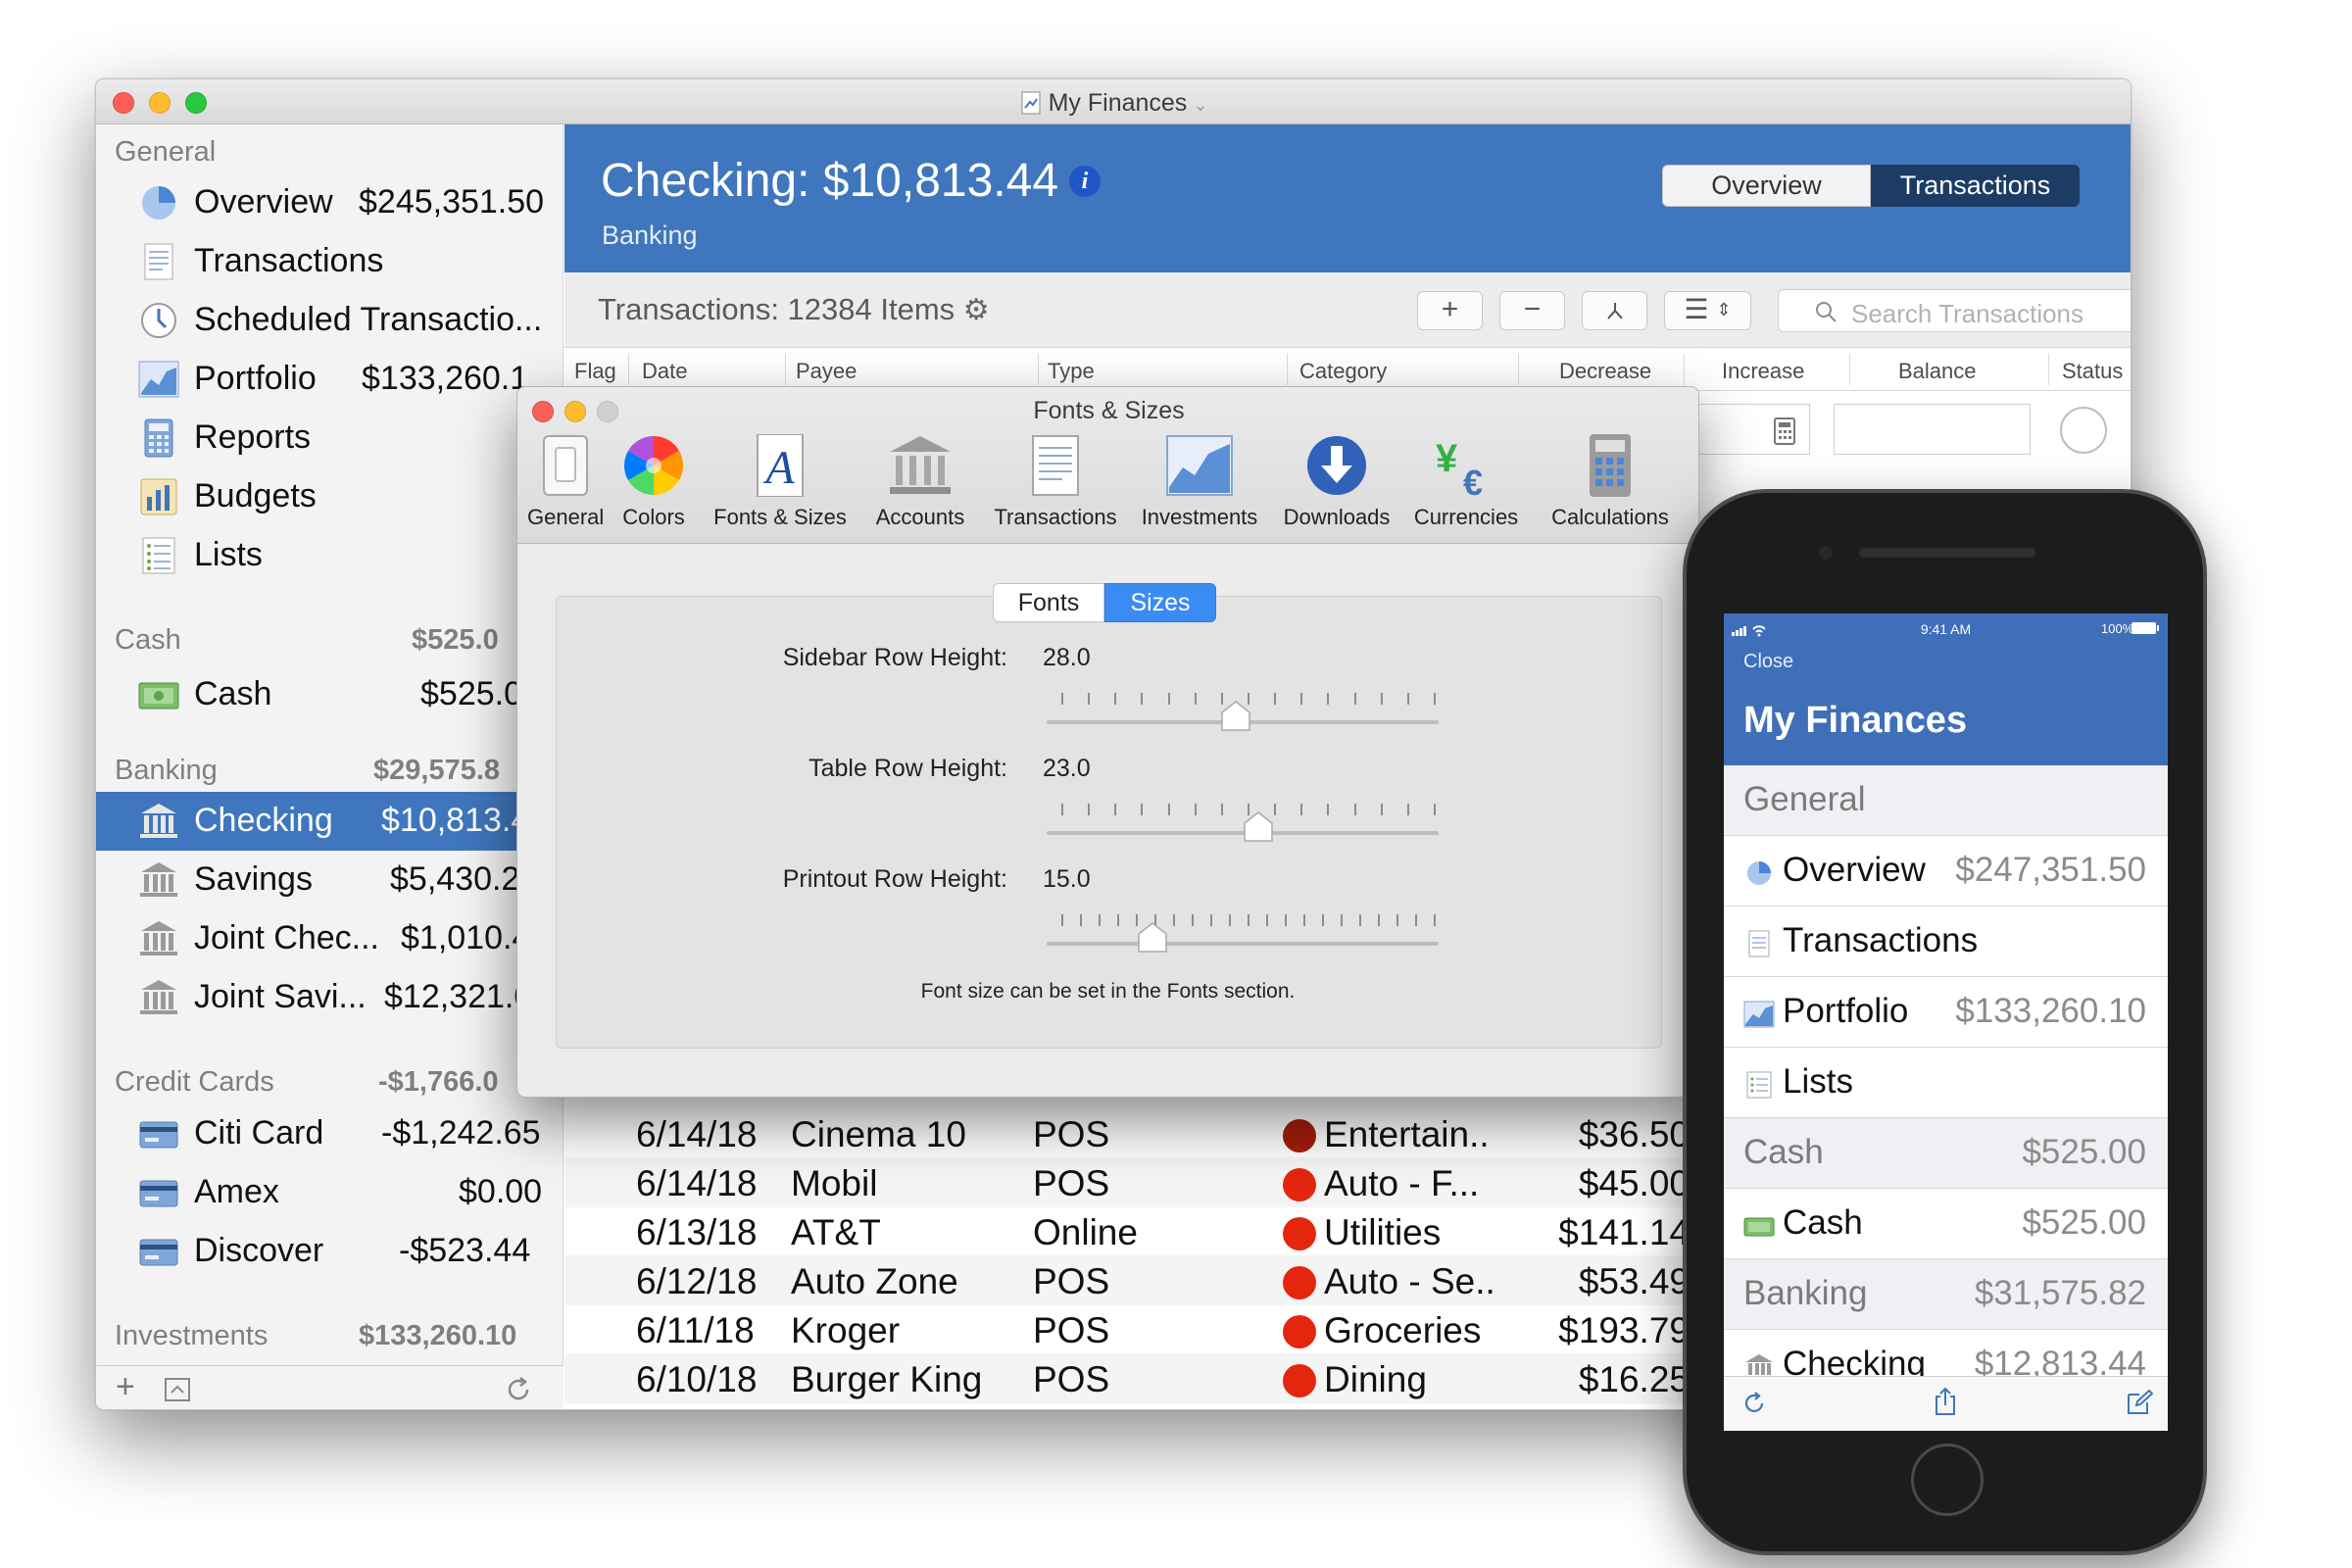 The image size is (2352, 1568). What do you see at coordinates (158, 938) in the screenshot?
I see `bank-icon` at bounding box center [158, 938].